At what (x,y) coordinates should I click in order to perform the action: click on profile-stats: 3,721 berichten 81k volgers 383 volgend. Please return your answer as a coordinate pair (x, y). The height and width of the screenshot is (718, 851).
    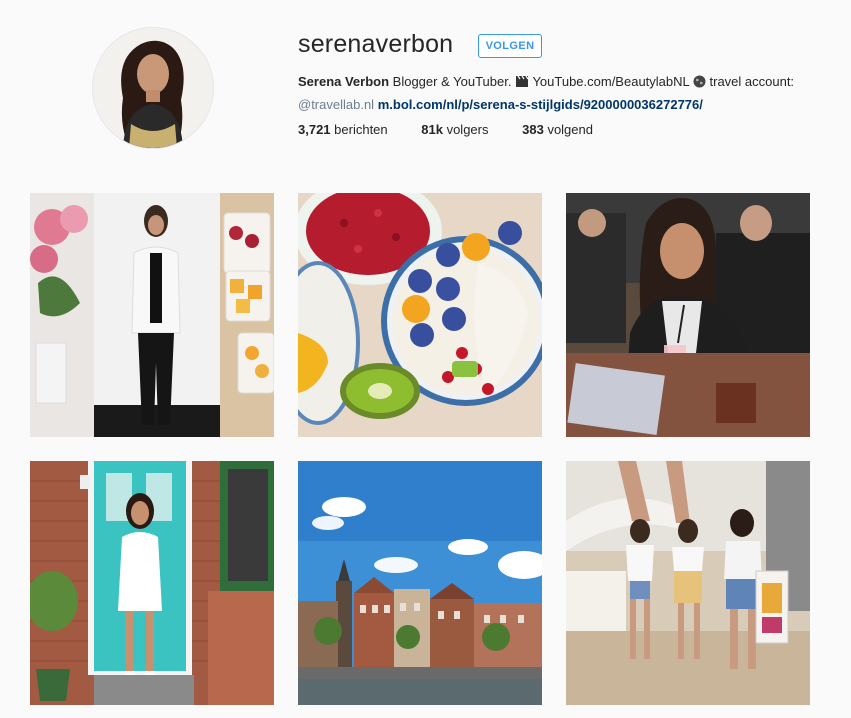
    Looking at the image, I should click on (460, 129).